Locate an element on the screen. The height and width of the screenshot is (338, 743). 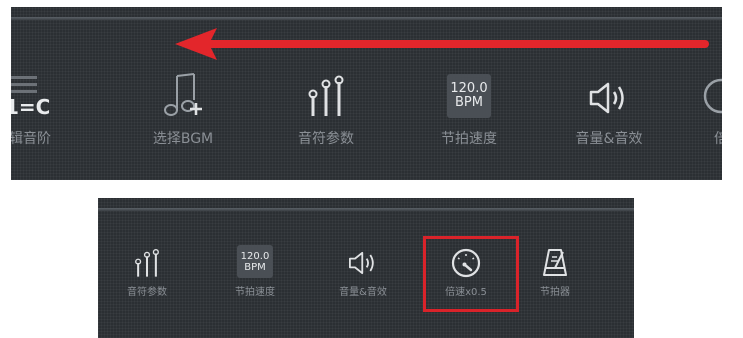
metronome-button: 节拍器 is located at coordinates (555, 270).